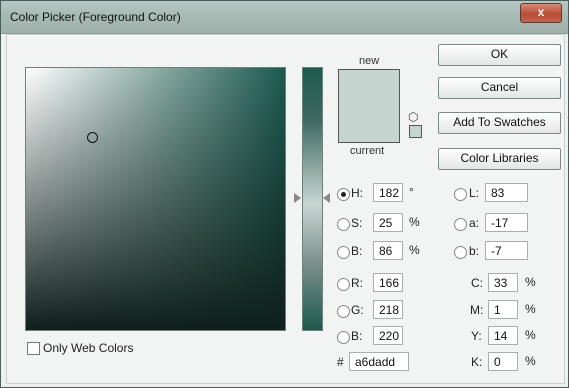  Describe the element at coordinates (343, 311) in the screenshot. I see `radio-g` at that location.